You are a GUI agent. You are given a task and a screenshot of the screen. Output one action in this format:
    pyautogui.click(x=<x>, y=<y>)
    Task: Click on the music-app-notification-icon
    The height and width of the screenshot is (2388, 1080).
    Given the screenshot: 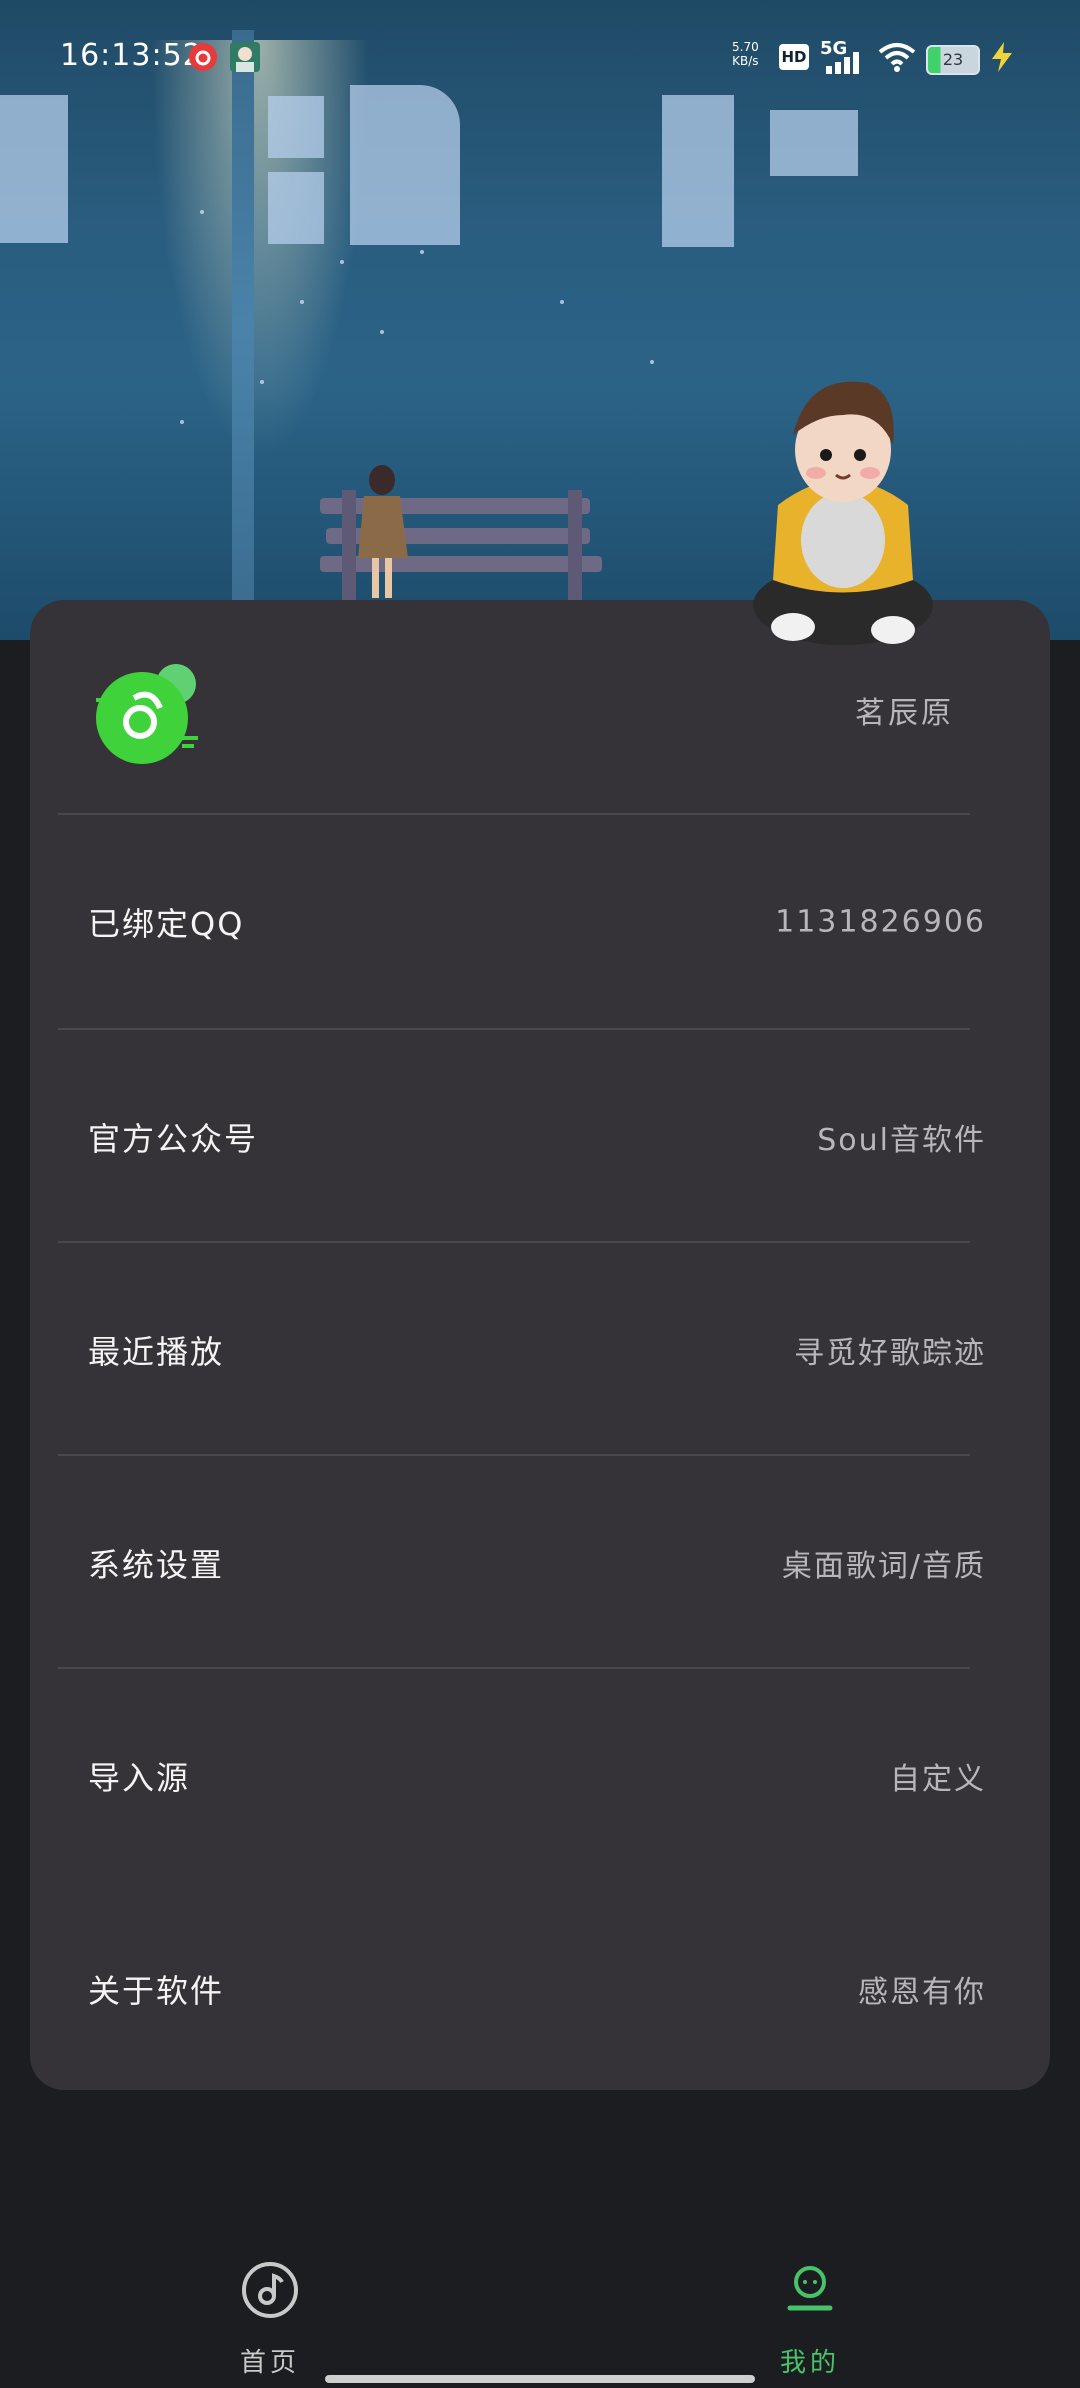 What is the action you would take?
    pyautogui.click(x=203, y=59)
    